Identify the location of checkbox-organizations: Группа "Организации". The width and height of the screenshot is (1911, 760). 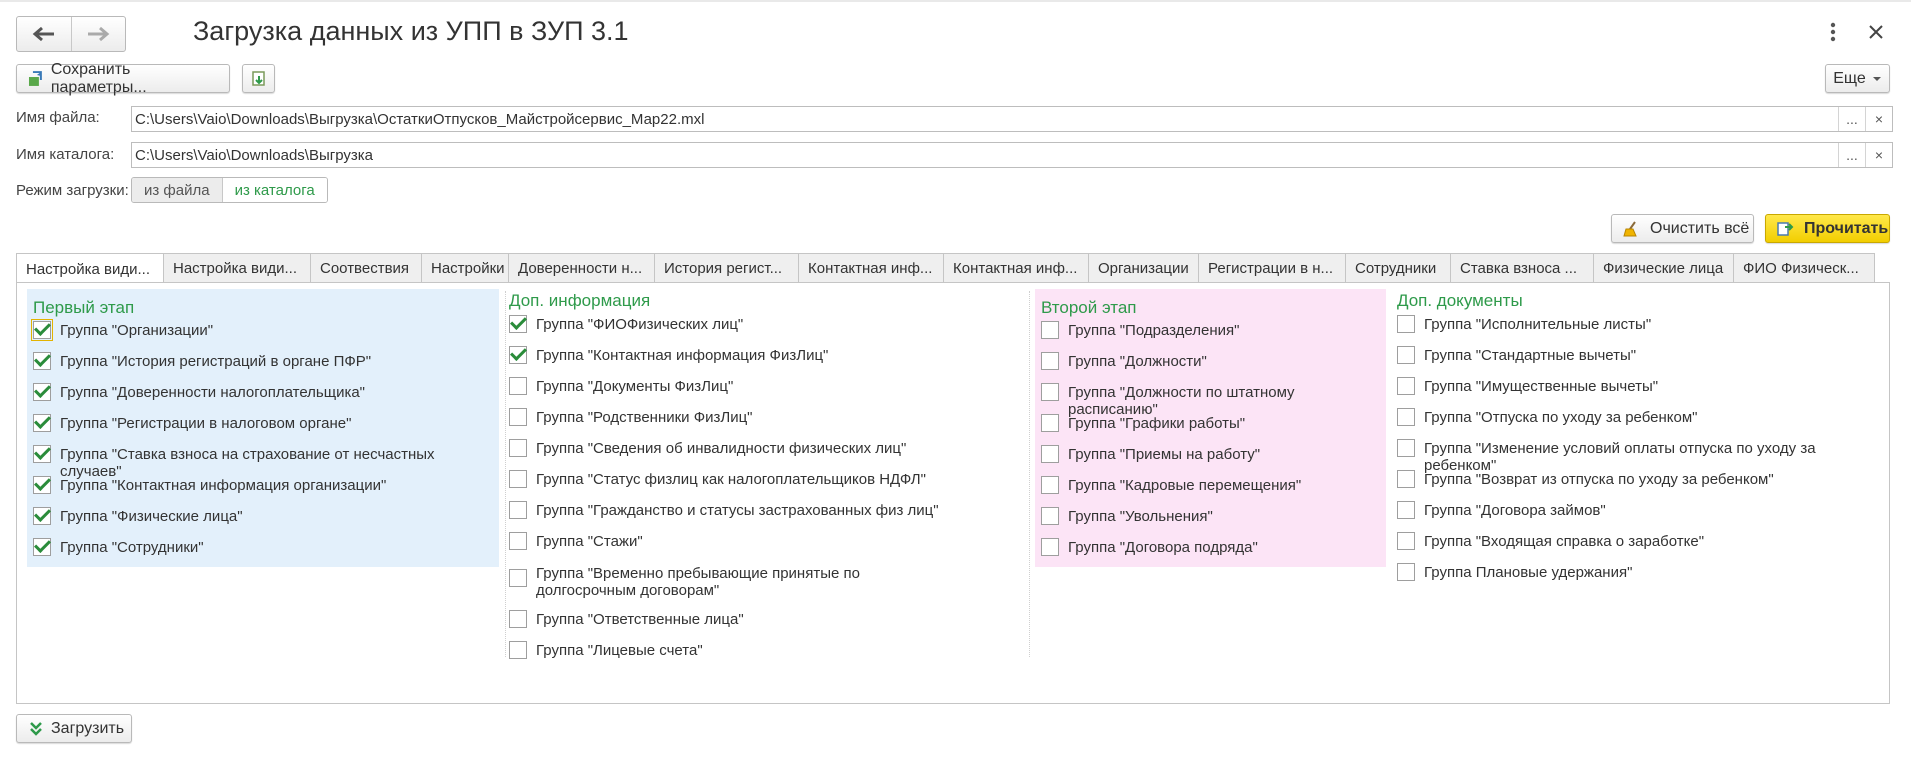
(122, 330).